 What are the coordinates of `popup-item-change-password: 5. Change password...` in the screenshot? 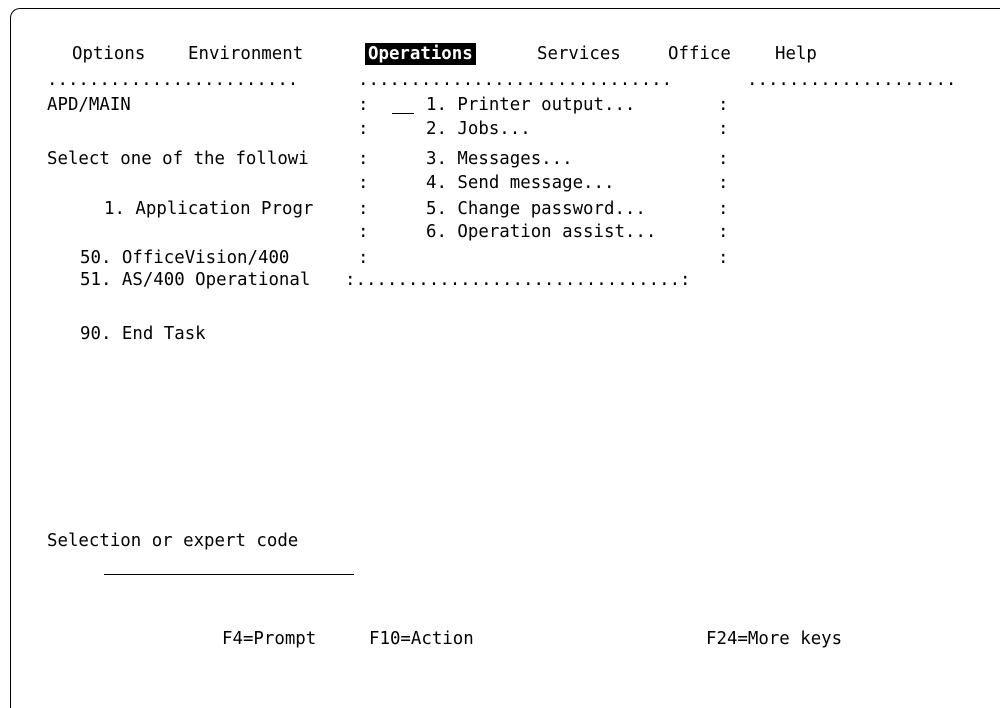 It's located at (536, 209).